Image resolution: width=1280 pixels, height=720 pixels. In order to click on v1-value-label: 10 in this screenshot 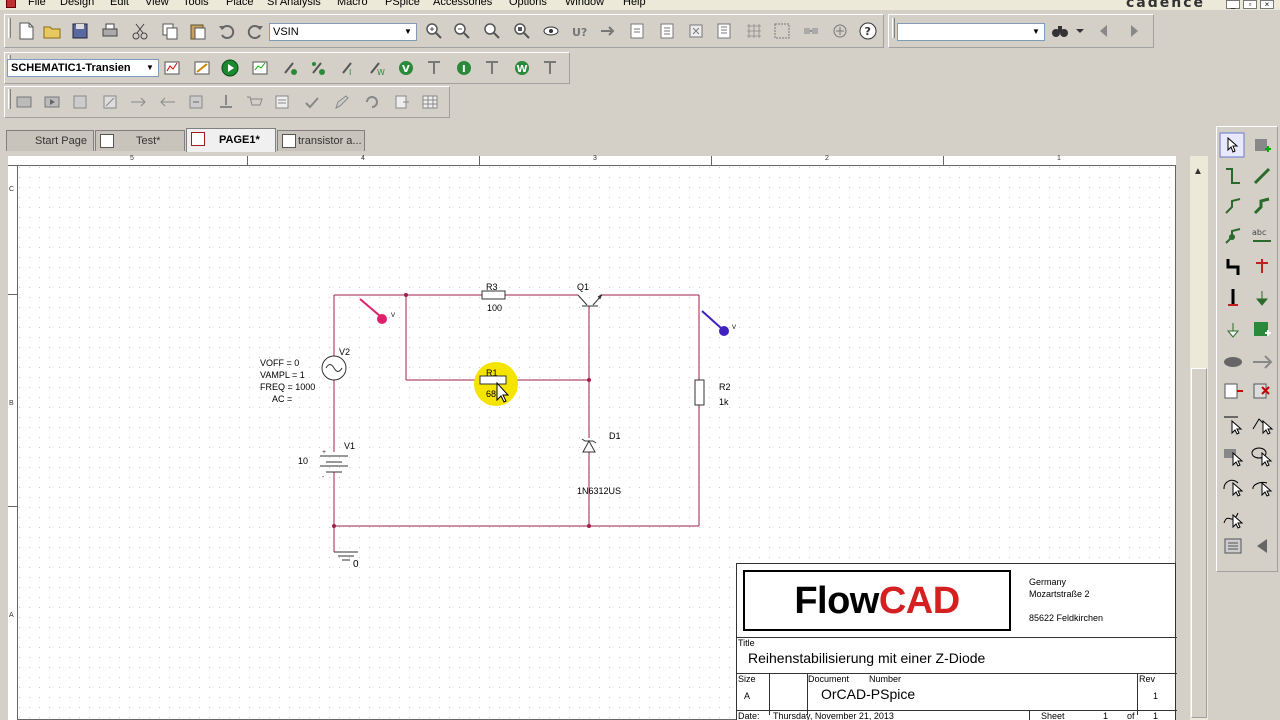, I will do `click(303, 461)`.